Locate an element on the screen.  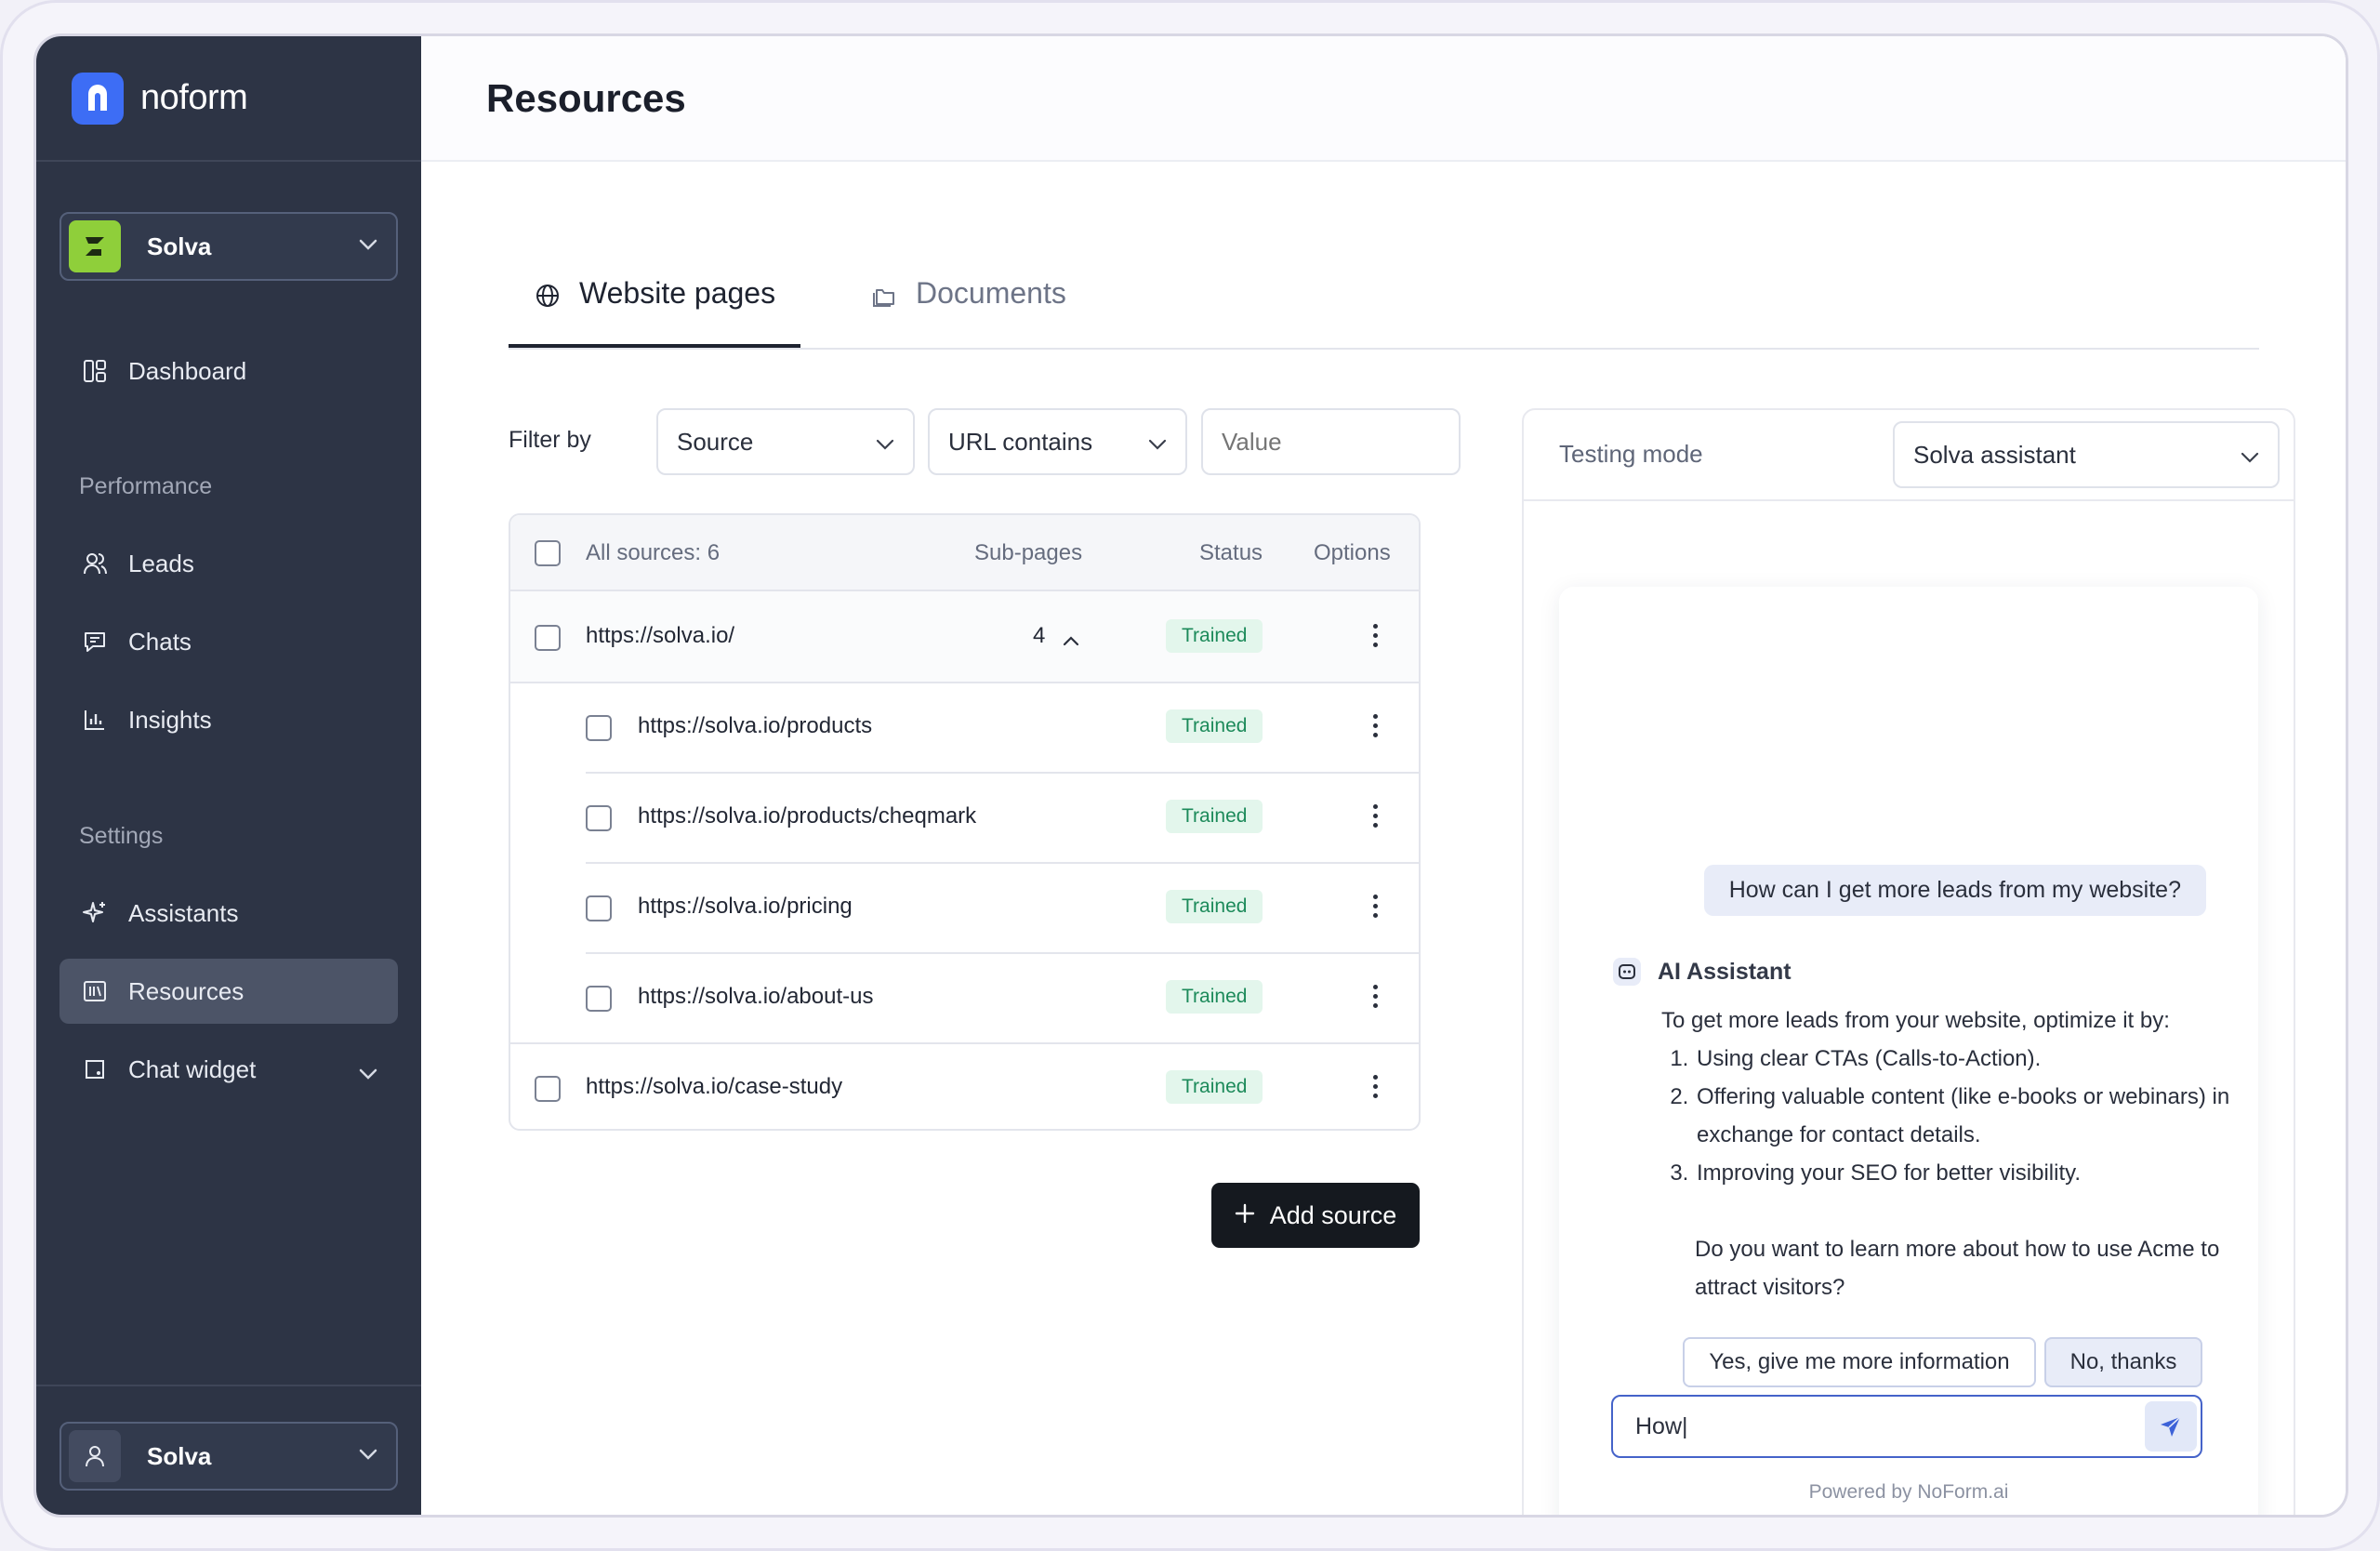
sidebar-item-insights: Insights is located at coordinates (229, 719).